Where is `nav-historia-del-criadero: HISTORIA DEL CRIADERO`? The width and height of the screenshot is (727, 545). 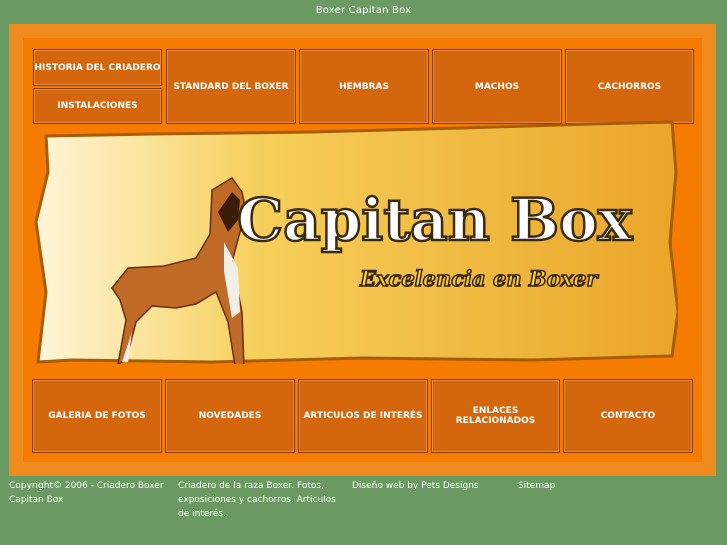 nav-historia-del-criadero: HISTORIA DEL CRIADERO is located at coordinates (97, 67).